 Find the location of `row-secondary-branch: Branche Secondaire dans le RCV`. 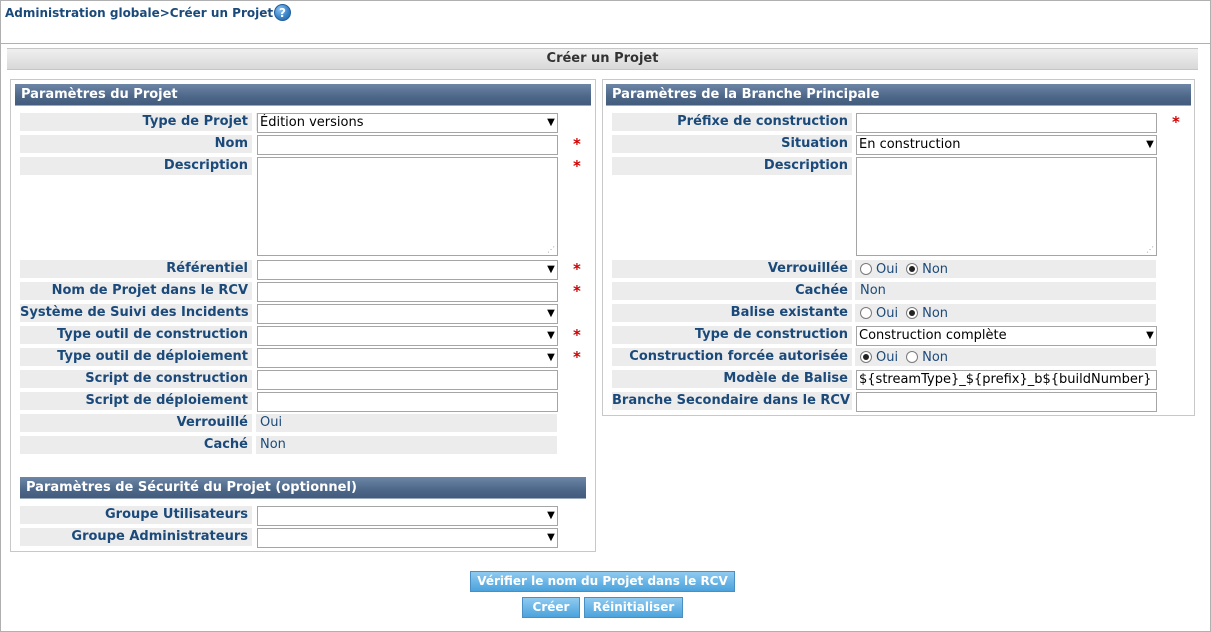

row-secondary-branch: Branche Secondaire dans le RCV is located at coordinates (902, 402).